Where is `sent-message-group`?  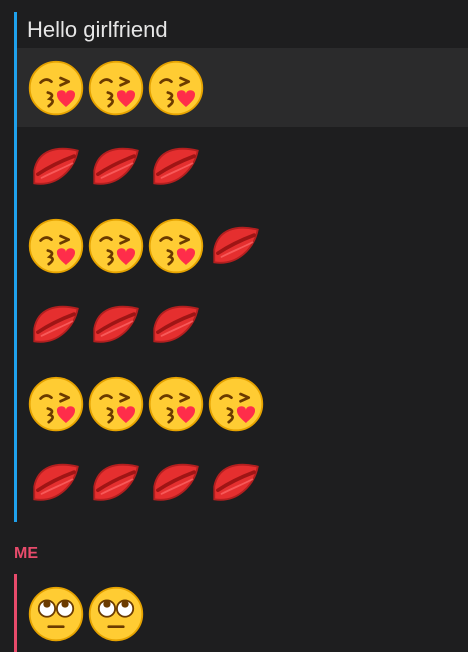
sent-message-group is located at coordinates (241, 613).